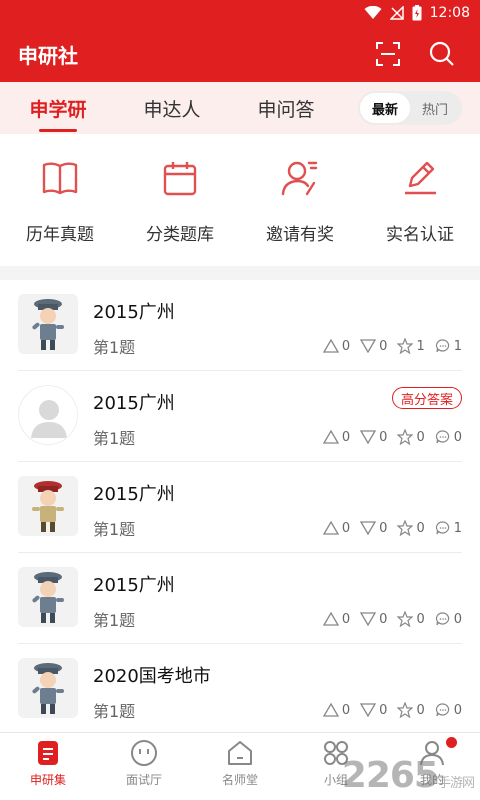 The image size is (480, 800). I want to click on search-icon, so click(441, 53).